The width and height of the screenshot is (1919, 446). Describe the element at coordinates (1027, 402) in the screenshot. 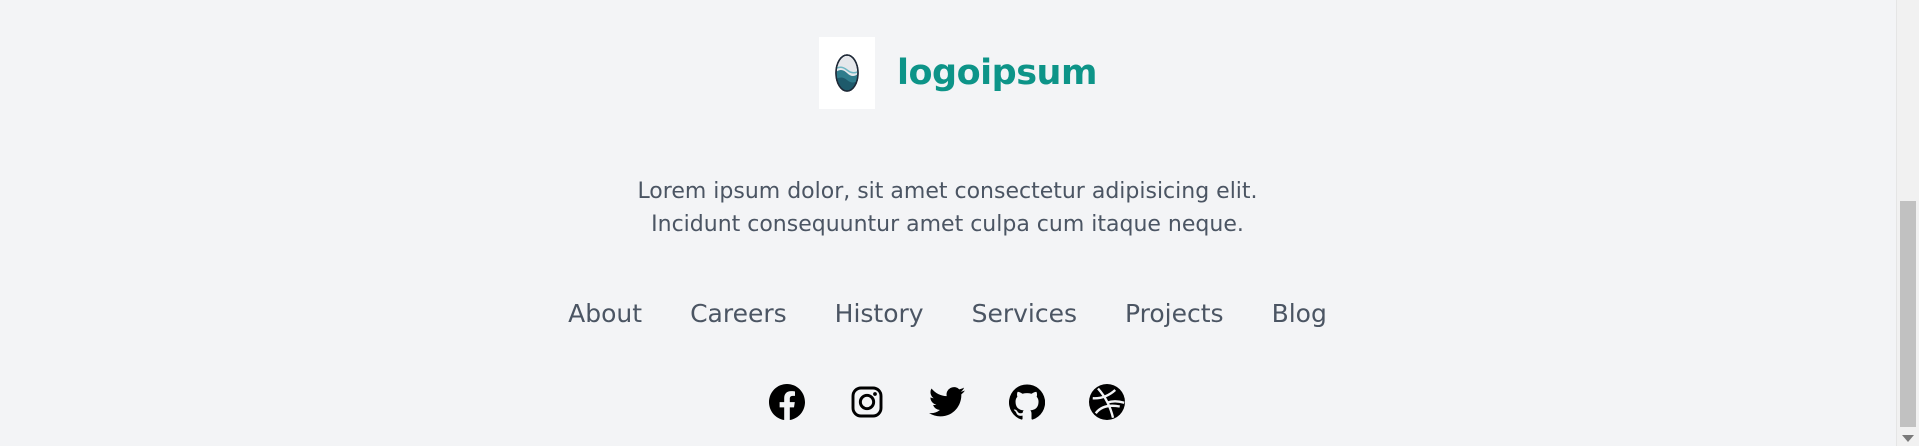

I see `github-icon` at that location.